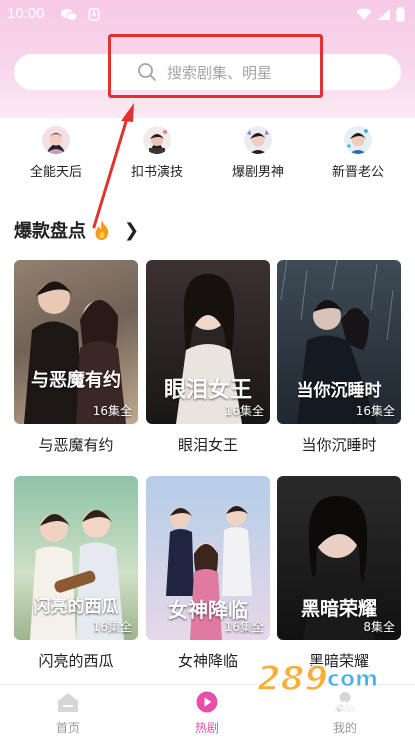 This screenshot has width=415, height=738. I want to click on home-icon, so click(68, 702).